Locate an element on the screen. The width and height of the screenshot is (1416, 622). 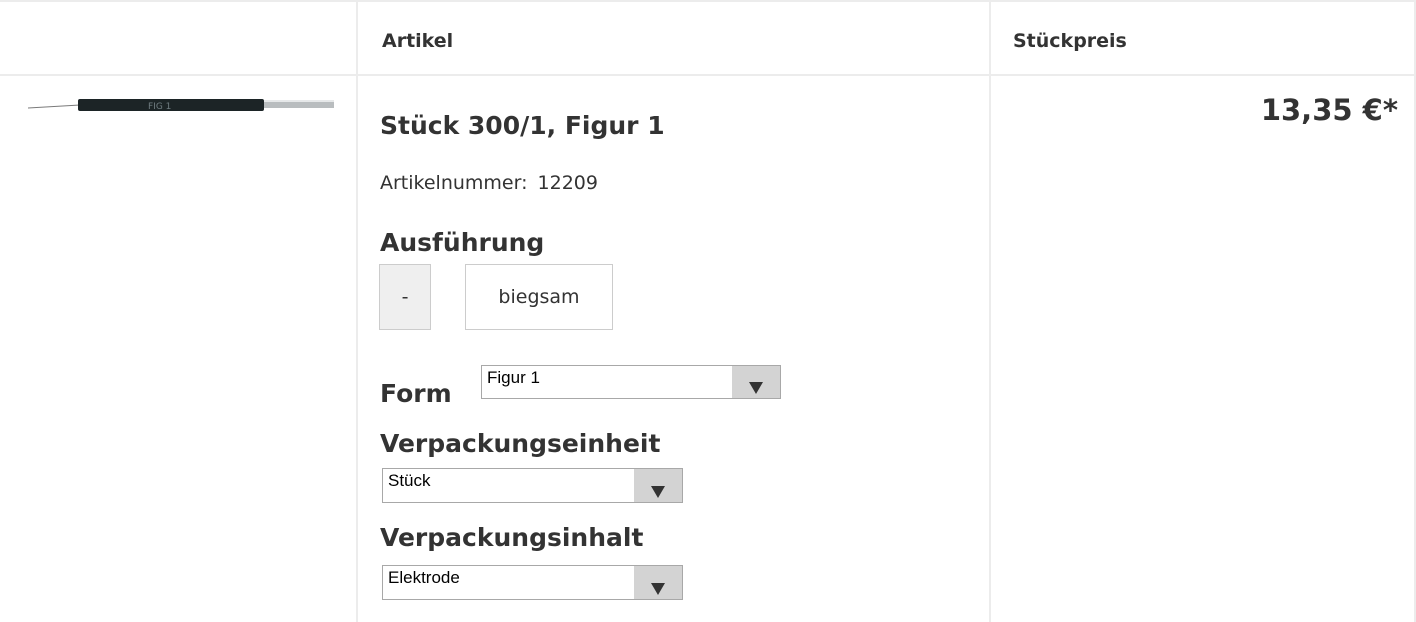
svg-text: FIG 1 is located at coordinates (159, 107).